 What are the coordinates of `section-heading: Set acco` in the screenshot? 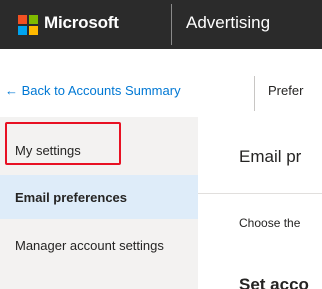 It's located at (274, 282).